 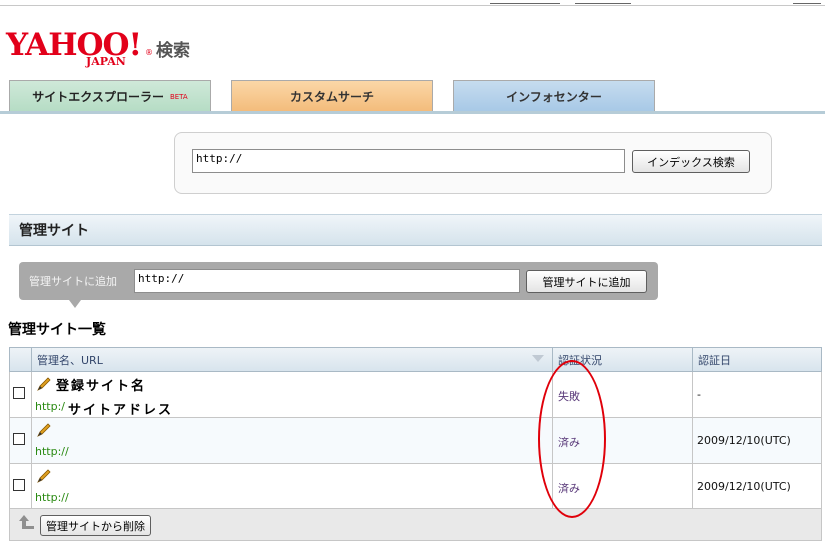 What do you see at coordinates (291, 360) in the screenshot?
I see `column-header-name-url: 管理名、URL` at bounding box center [291, 360].